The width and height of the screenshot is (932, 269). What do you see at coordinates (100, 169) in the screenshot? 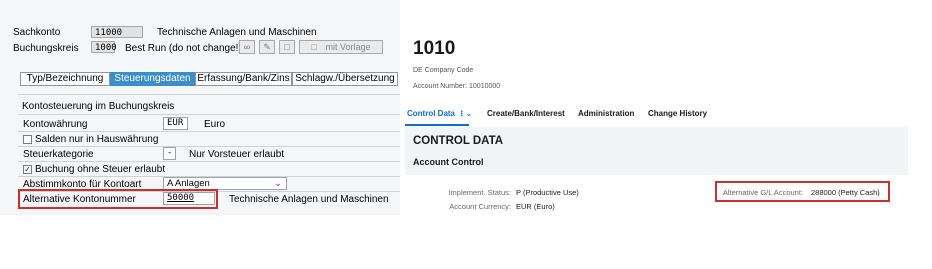
I see `buchung-label: Buchung ohne Steuer erlaubt` at bounding box center [100, 169].